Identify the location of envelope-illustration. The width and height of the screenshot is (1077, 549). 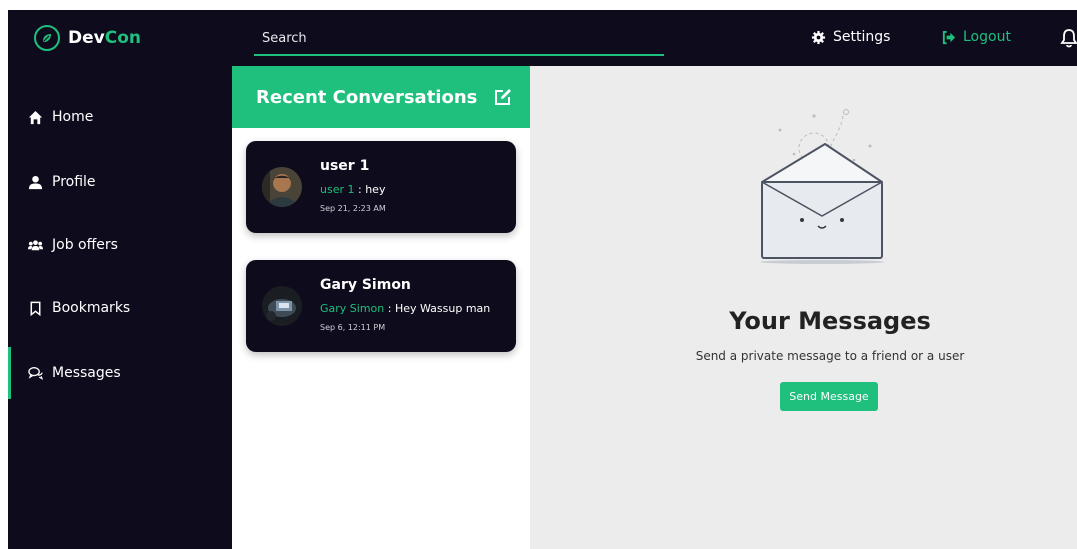
(822, 186).